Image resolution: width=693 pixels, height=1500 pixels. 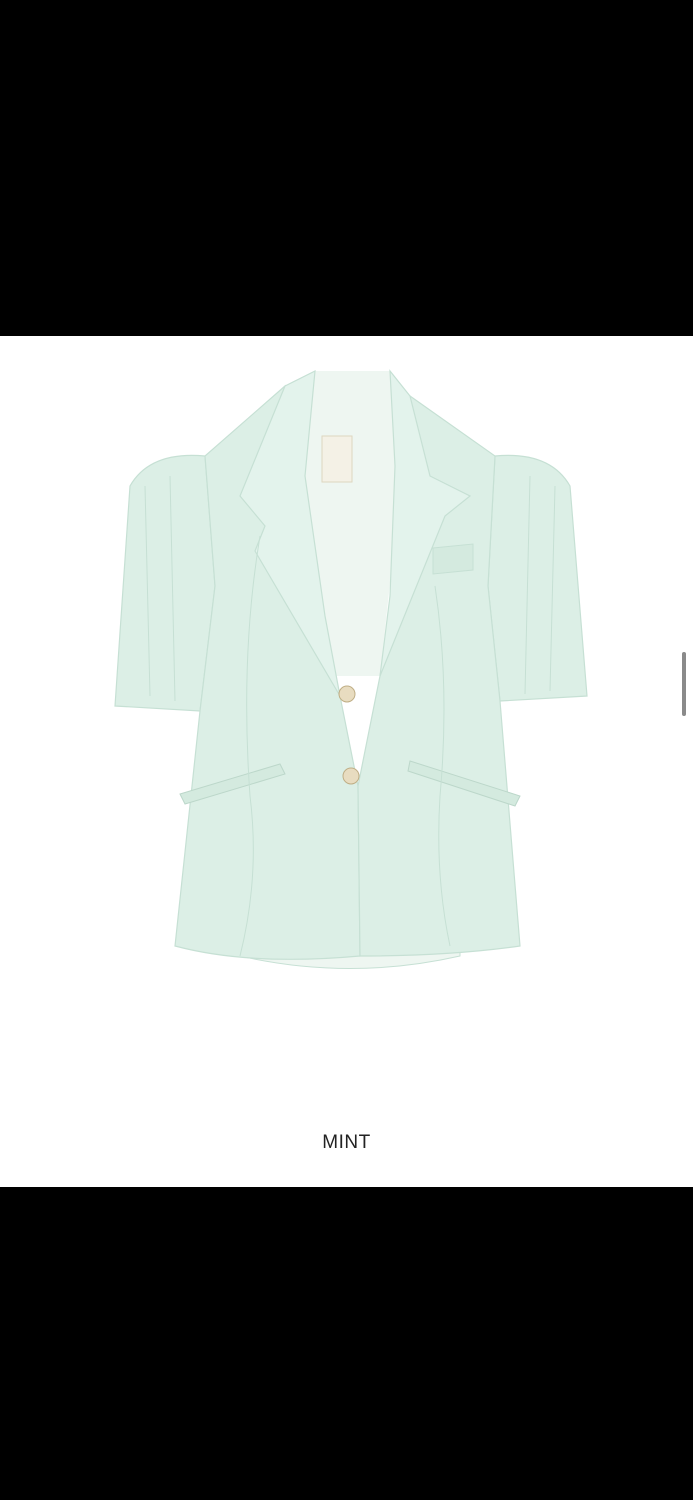 I want to click on scrollbar-thumb, so click(x=684, y=684).